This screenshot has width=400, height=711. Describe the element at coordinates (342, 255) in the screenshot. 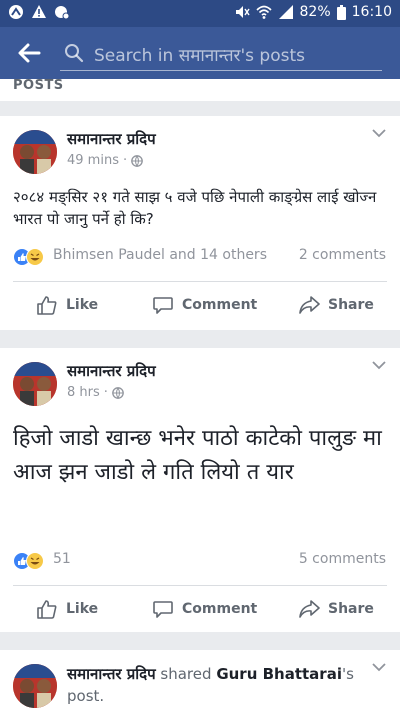

I see `comments-count: 2 comments` at that location.